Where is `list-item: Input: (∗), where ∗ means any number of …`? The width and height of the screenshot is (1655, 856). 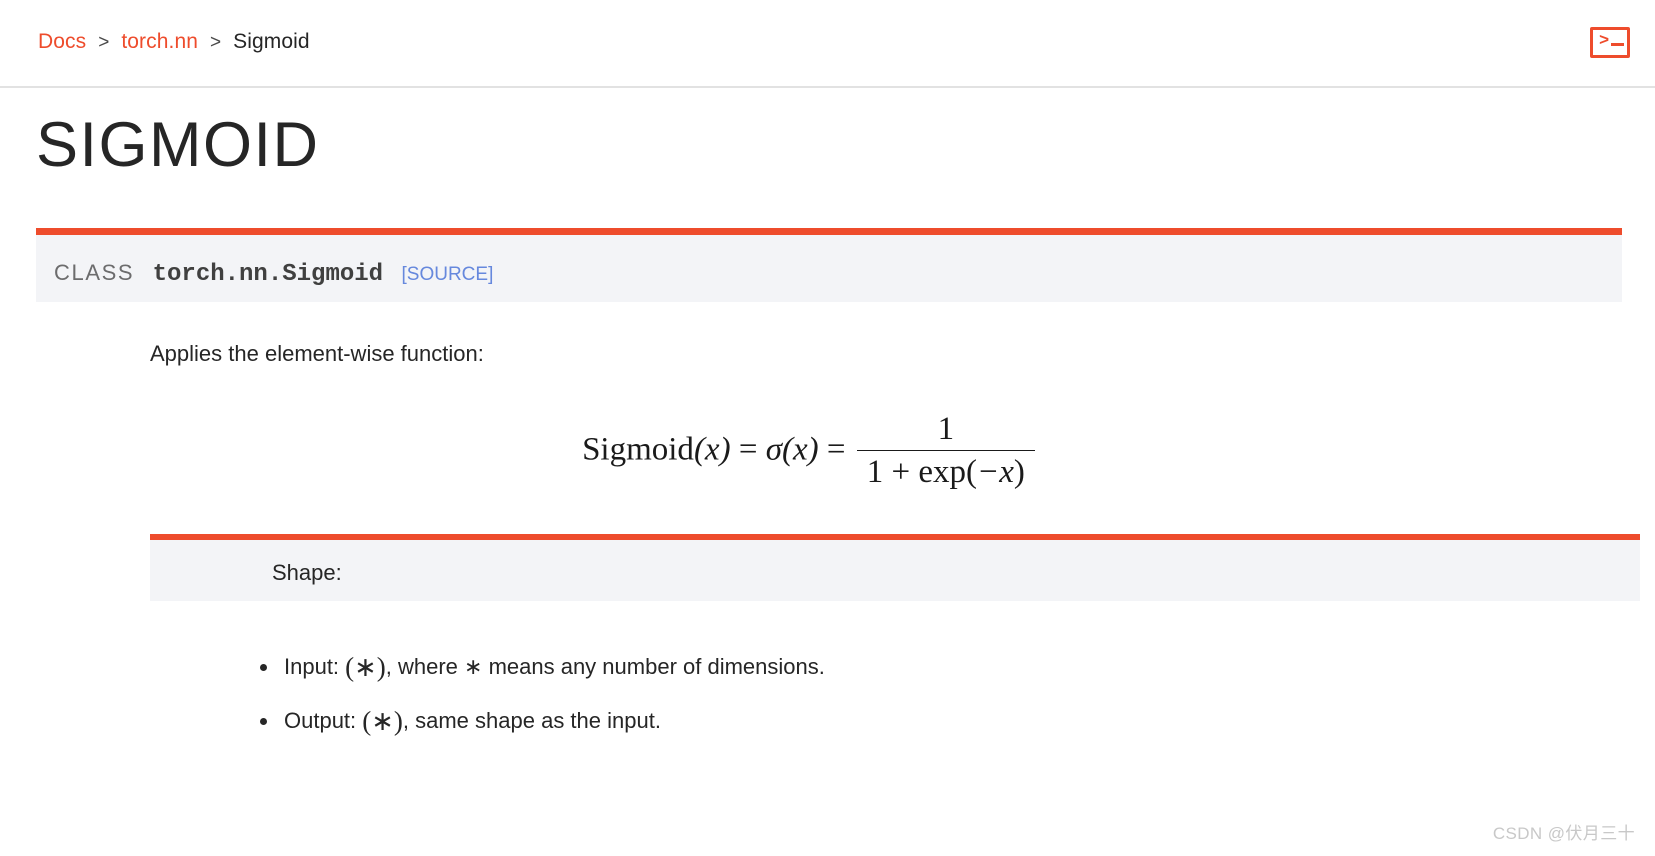 list-item: Input: (∗), where ∗ means any number of … is located at coordinates (535, 667).